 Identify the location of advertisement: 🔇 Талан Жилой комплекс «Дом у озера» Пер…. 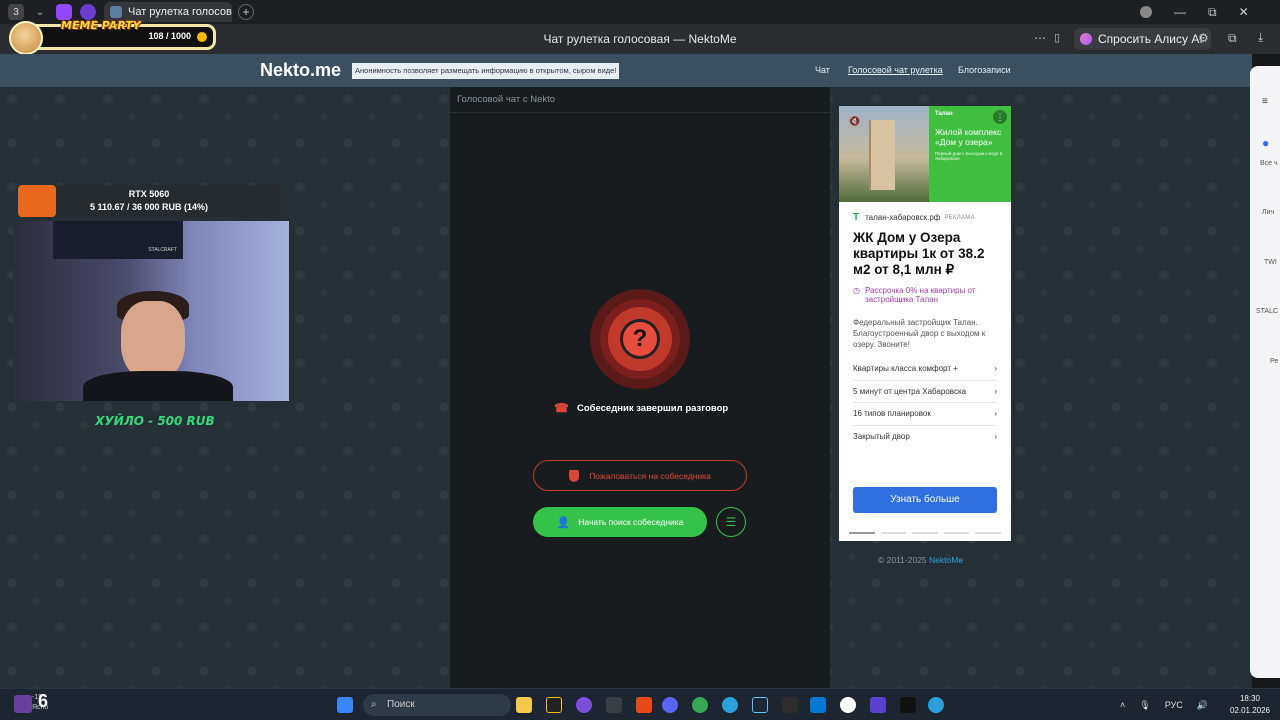
(925, 323).